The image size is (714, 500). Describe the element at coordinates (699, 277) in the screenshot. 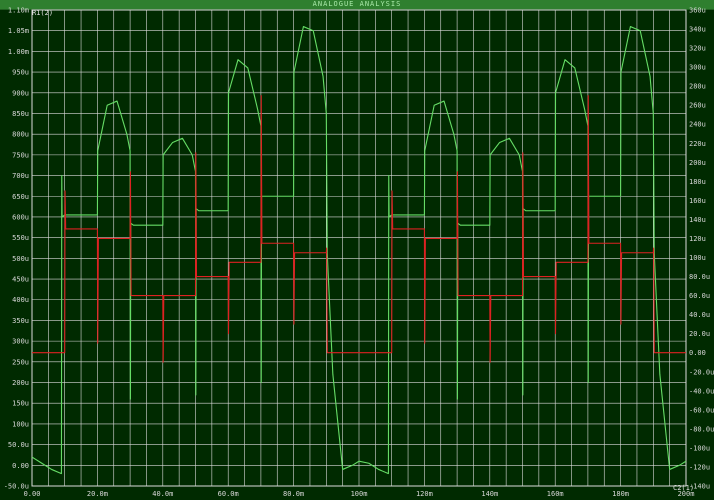

I see `right-tick-label: 80.0u` at that location.